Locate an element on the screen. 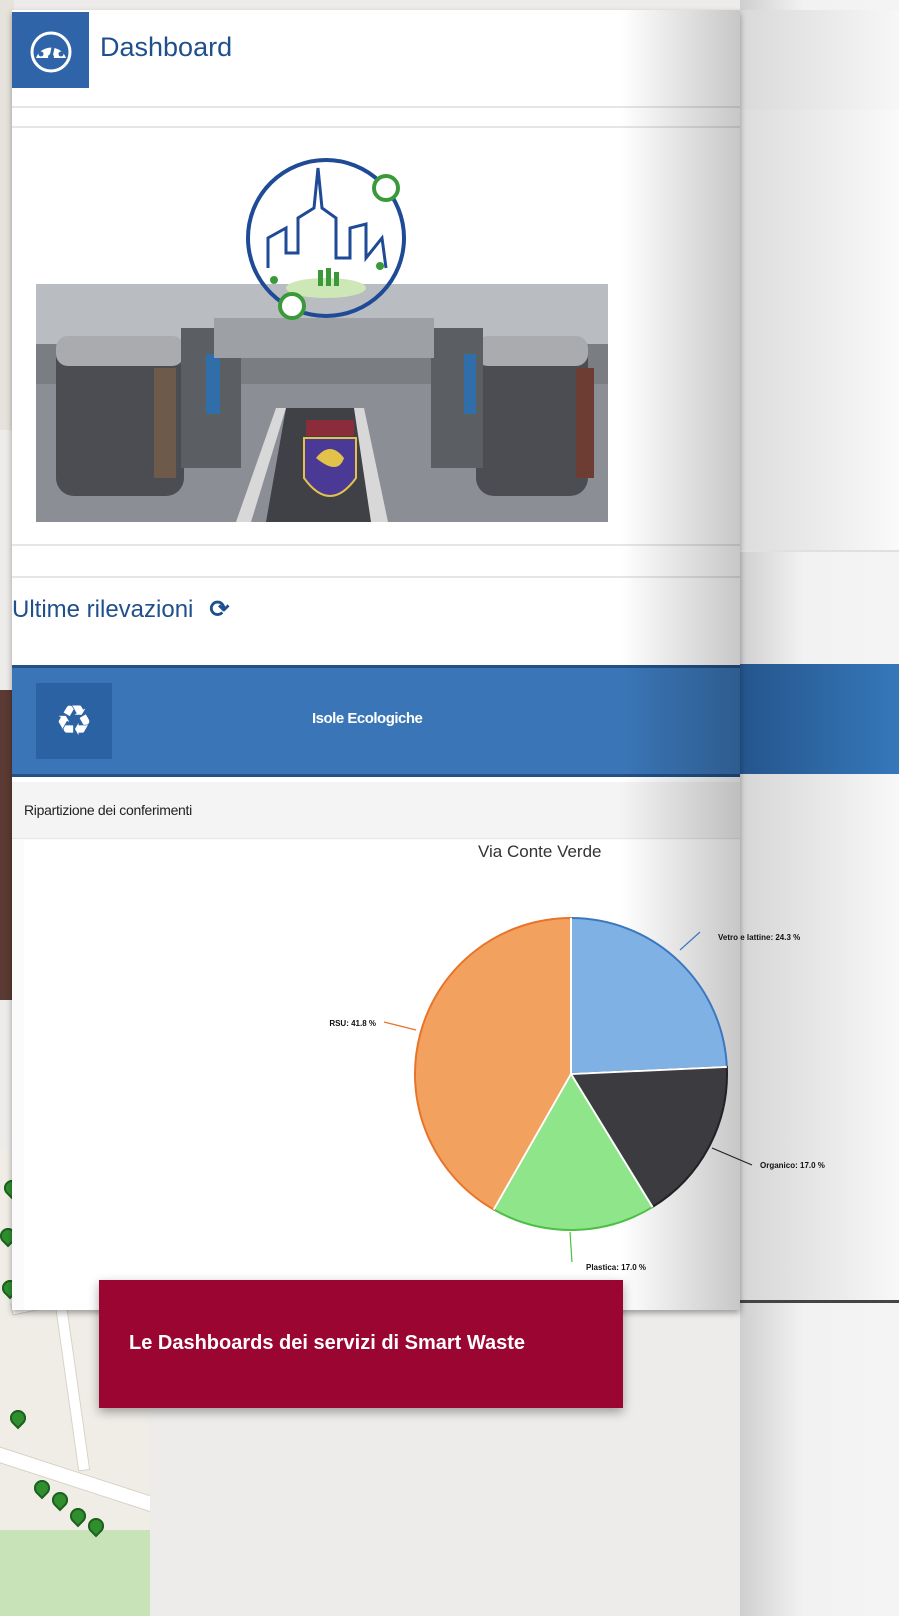 The height and width of the screenshot is (1616, 899). section-title: Ultime rilevazioni ⟳ is located at coordinates (121, 609).